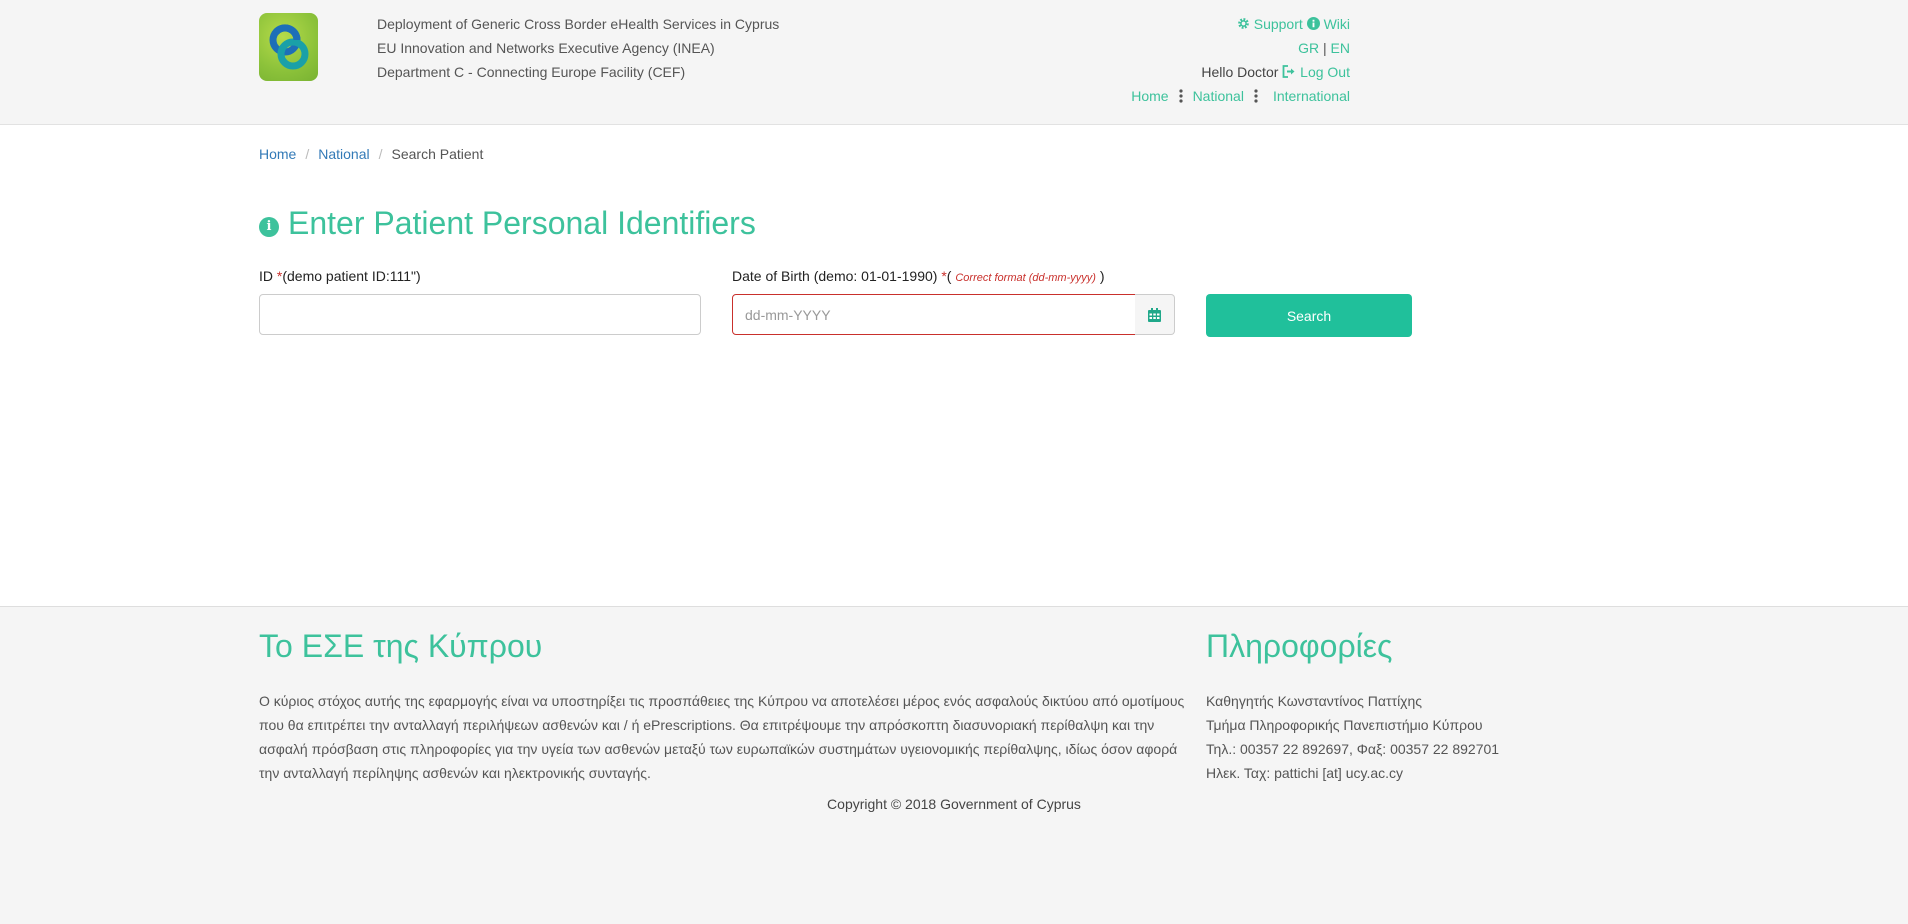  I want to click on user-area: Hello Doctor Log Out, so click(1275, 72).